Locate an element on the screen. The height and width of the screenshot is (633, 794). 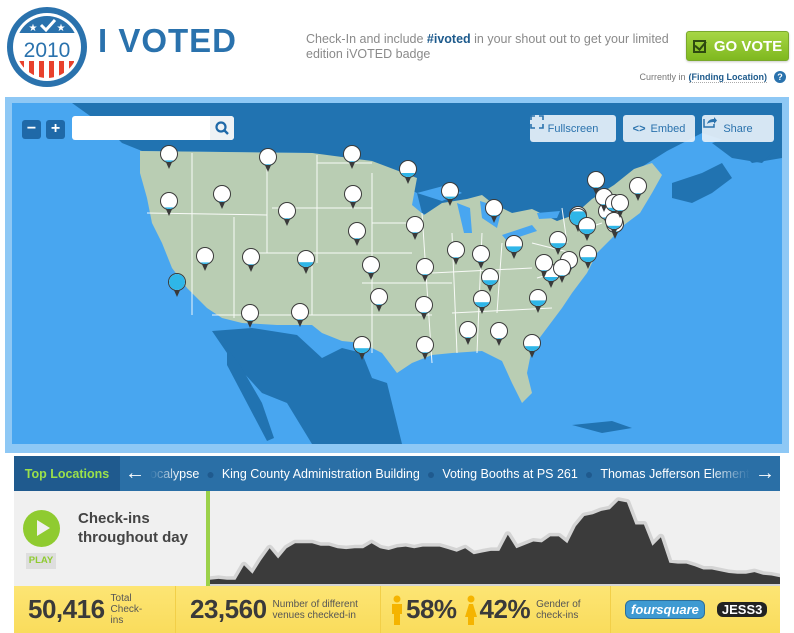
promo-hashtag: #ivoted is located at coordinates (448, 39).